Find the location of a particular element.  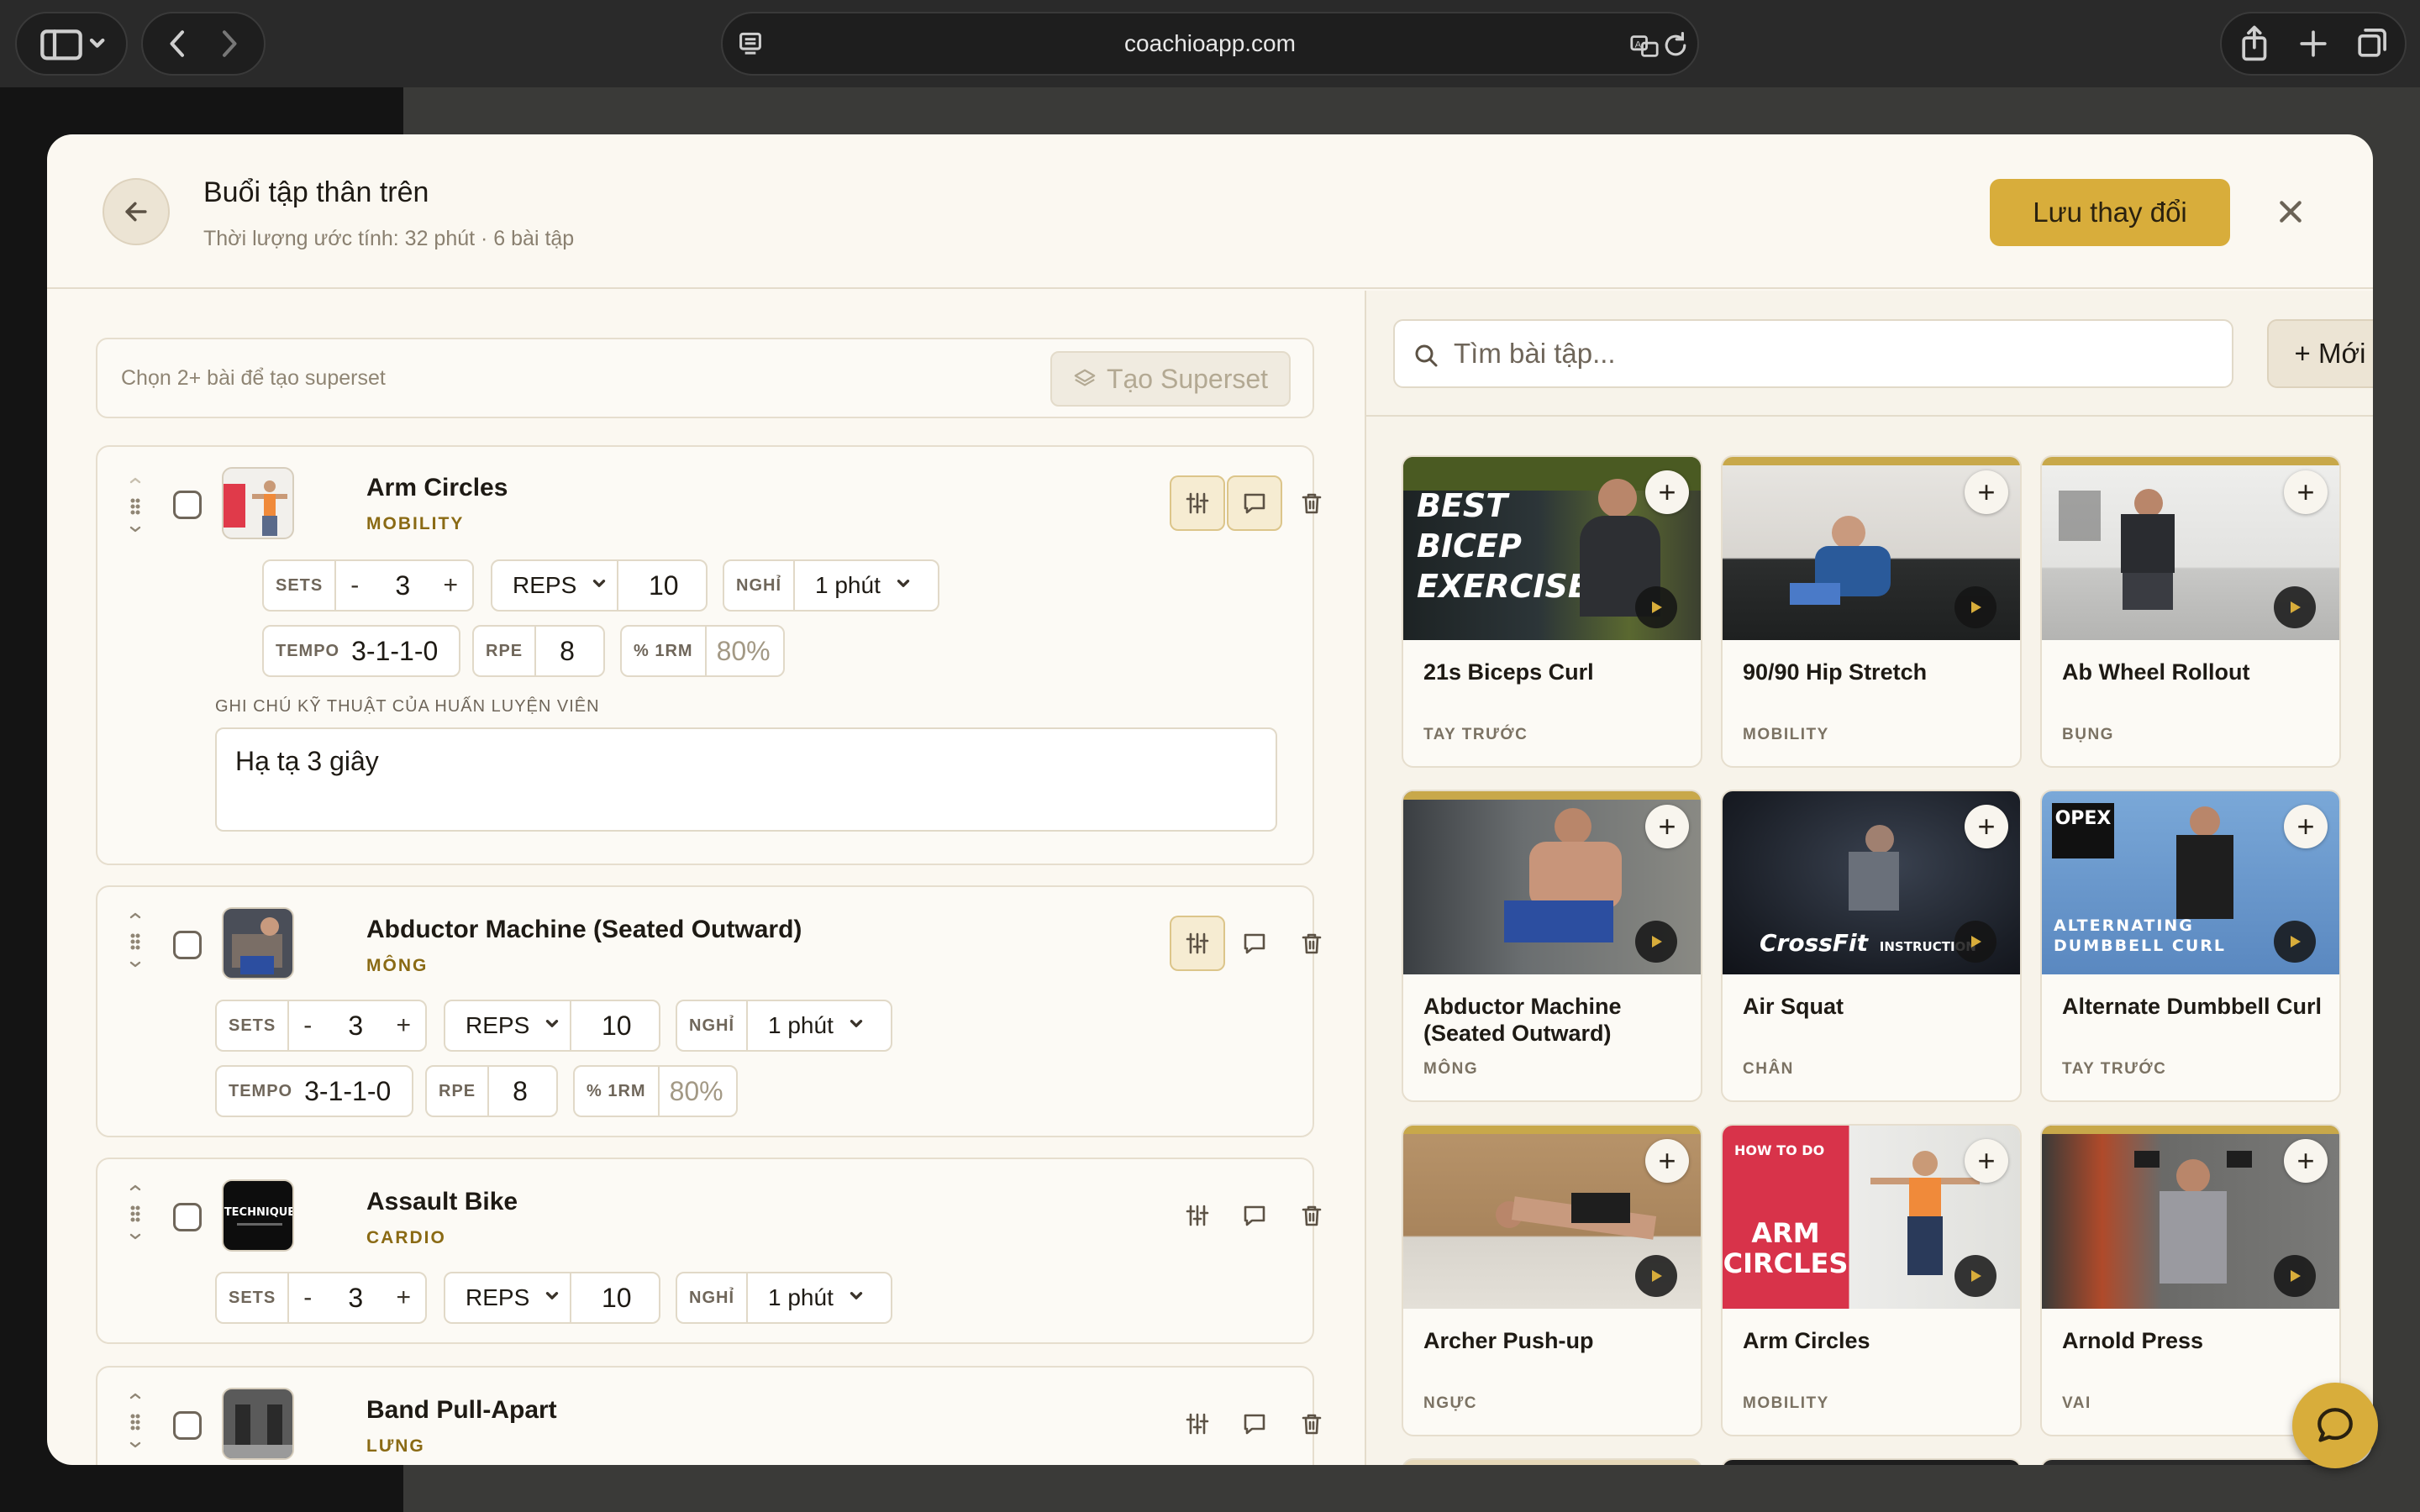

library-card: + Archer Push-up NGỰC is located at coordinates (1552, 1280).